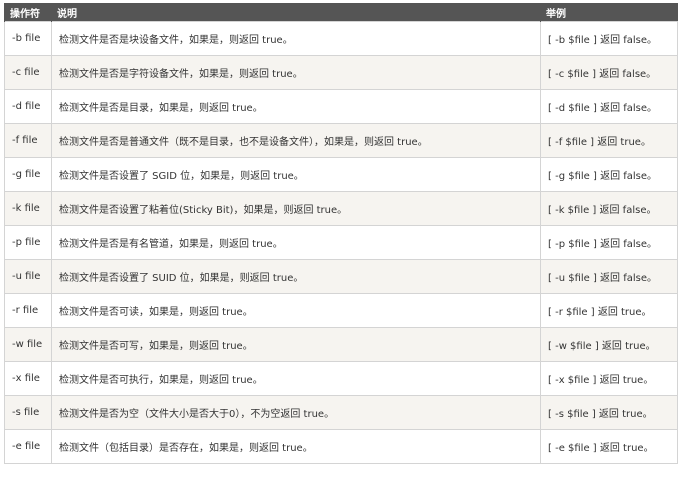 The image size is (680, 478). What do you see at coordinates (609, 310) in the screenshot?
I see `example-cell: [ -r $file ] 返回 true。` at bounding box center [609, 310].